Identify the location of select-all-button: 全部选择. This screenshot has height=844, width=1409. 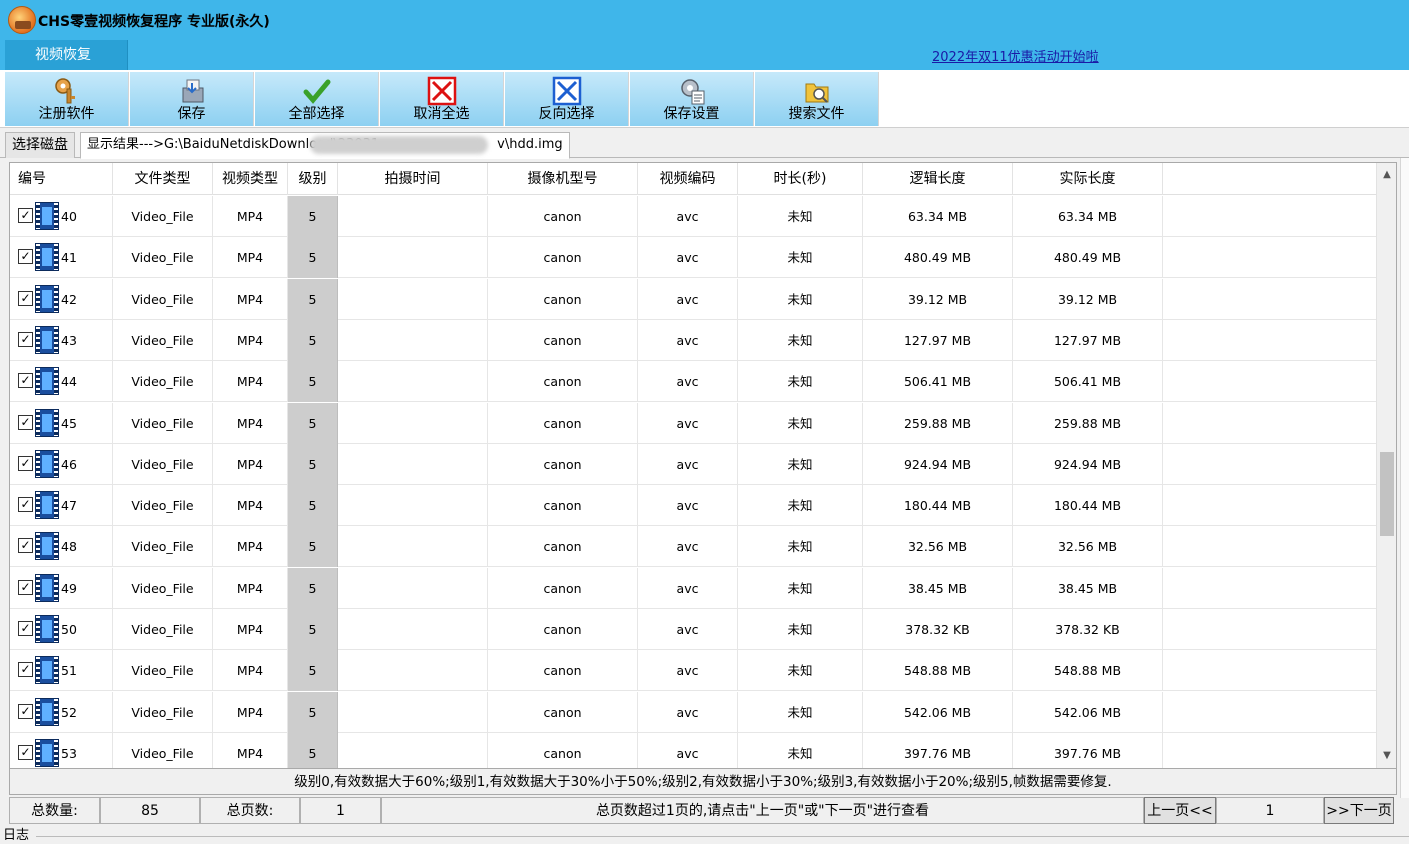
(317, 99).